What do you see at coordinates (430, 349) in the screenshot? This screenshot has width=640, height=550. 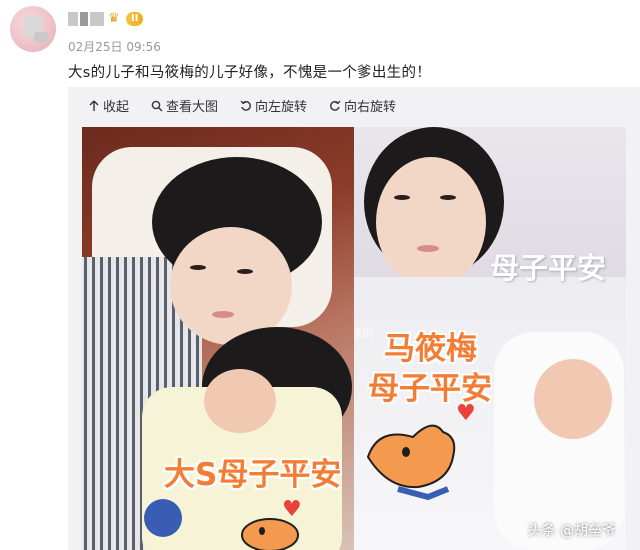 I see `right-caption-name: 马筱梅` at bounding box center [430, 349].